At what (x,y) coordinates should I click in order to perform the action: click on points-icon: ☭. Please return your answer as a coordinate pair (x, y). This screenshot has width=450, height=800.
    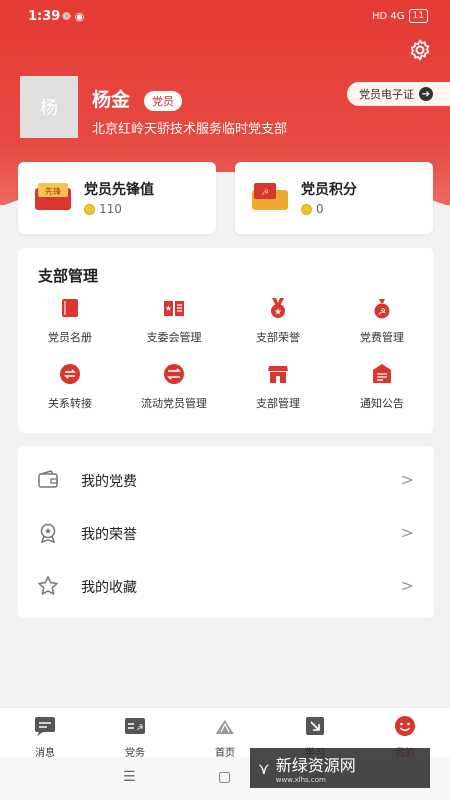
    Looking at the image, I should click on (270, 196).